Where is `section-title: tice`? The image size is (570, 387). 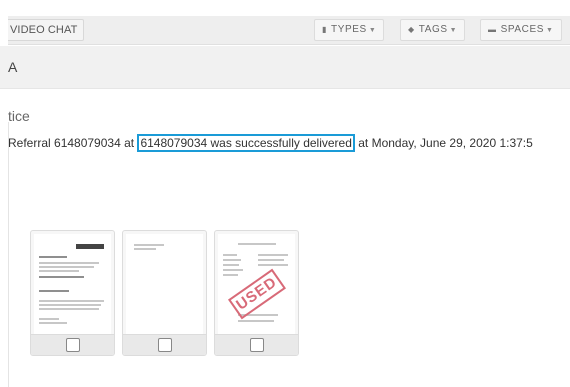 section-title: tice is located at coordinates (19, 116).